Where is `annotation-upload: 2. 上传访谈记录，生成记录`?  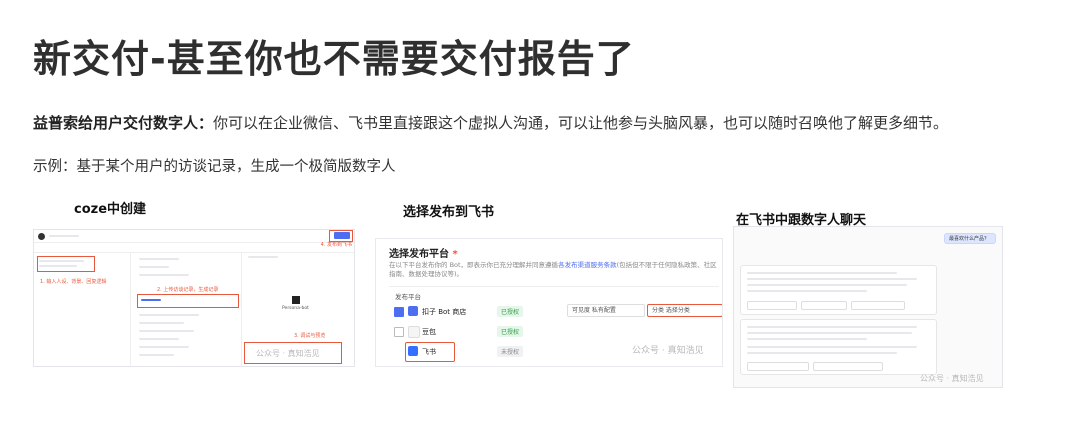 annotation-upload: 2. 上传访谈记录，生成记录 is located at coordinates (188, 290).